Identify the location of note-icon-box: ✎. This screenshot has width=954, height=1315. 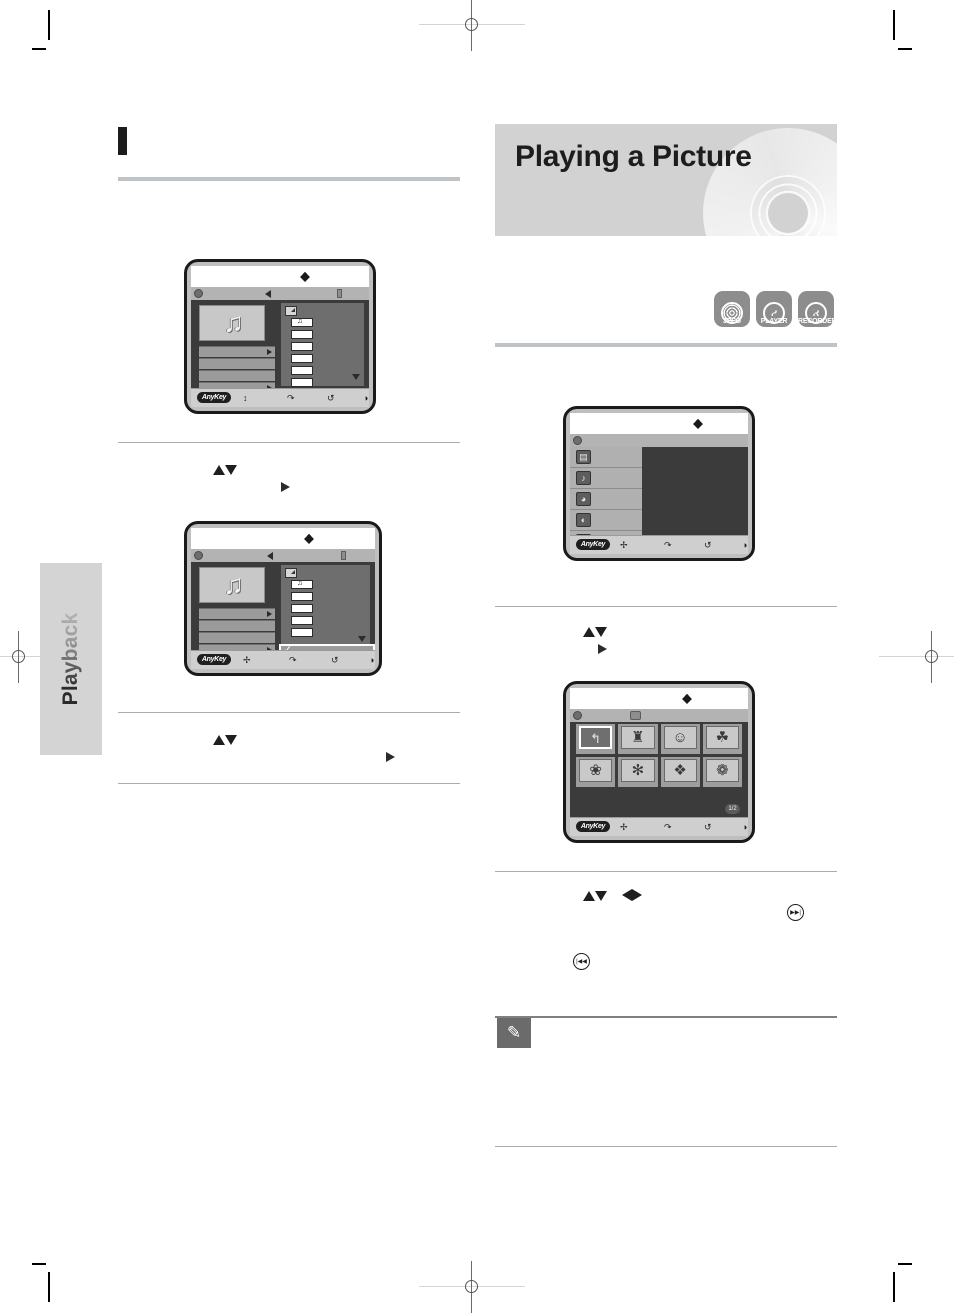
(514, 1033).